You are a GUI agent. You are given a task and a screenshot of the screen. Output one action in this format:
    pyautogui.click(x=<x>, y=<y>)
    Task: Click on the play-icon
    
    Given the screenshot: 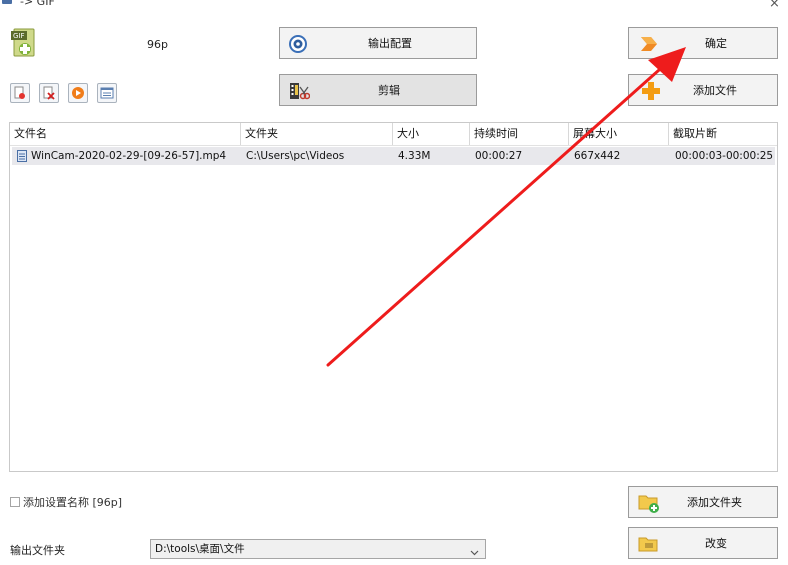 What is the action you would take?
    pyautogui.click(x=78, y=93)
    